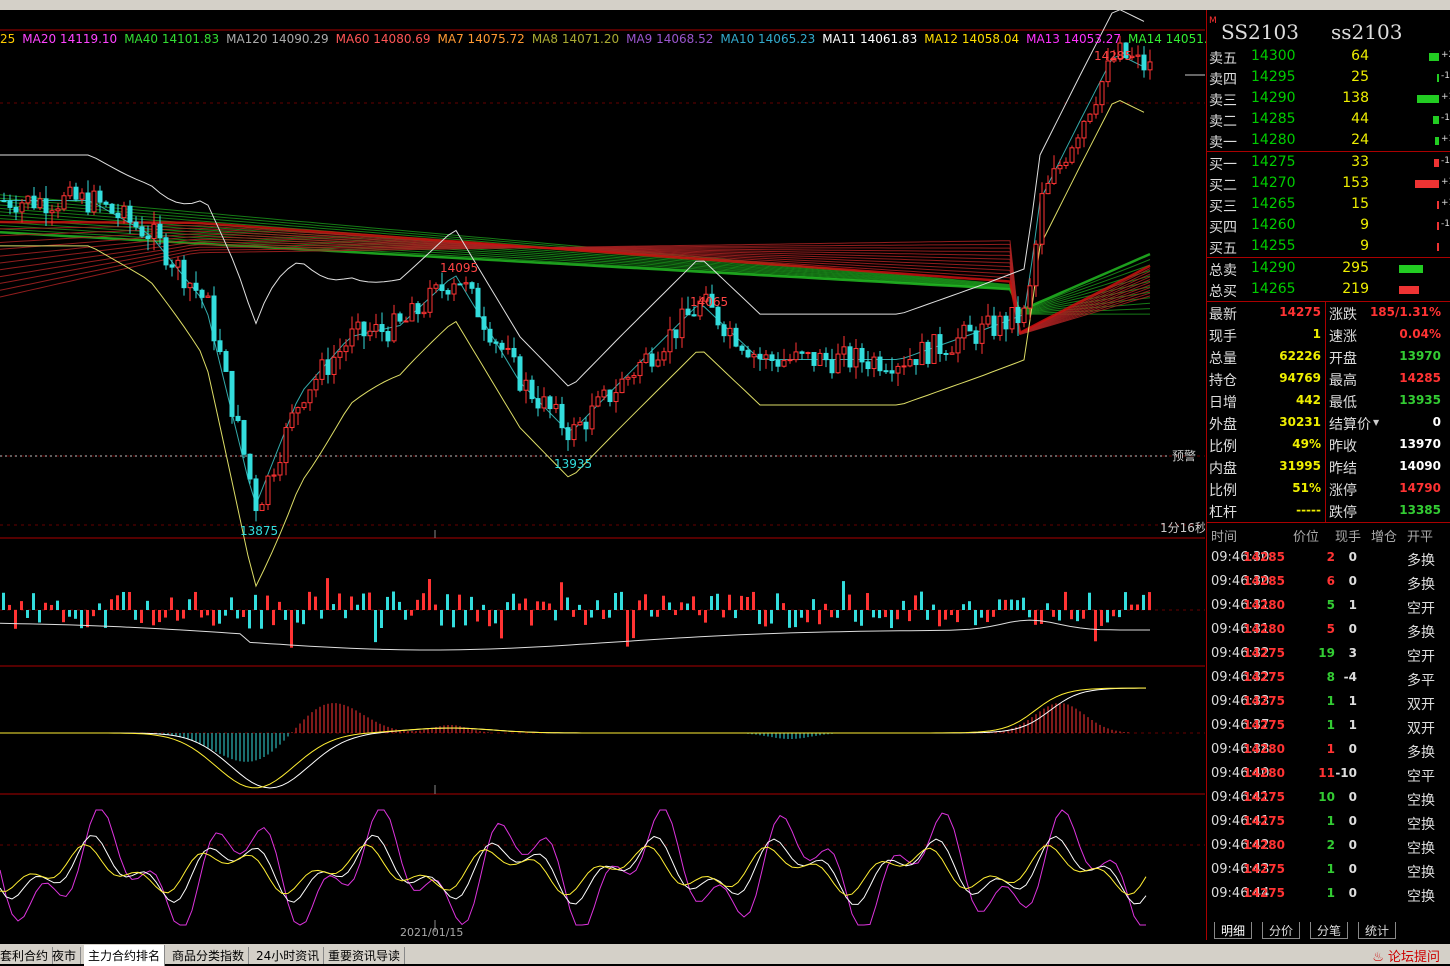 The image size is (1450, 966). I want to click on tick-size: 11, so click(1326, 773).